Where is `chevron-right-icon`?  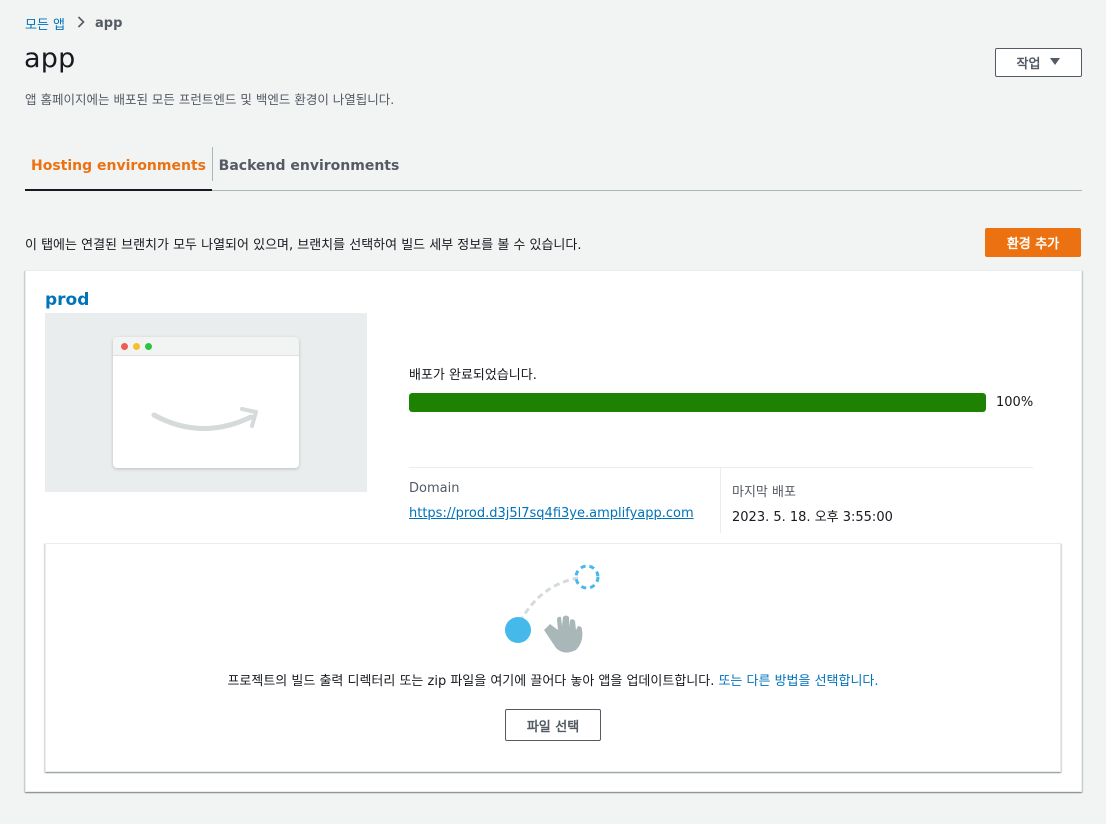
chevron-right-icon is located at coordinates (81, 23).